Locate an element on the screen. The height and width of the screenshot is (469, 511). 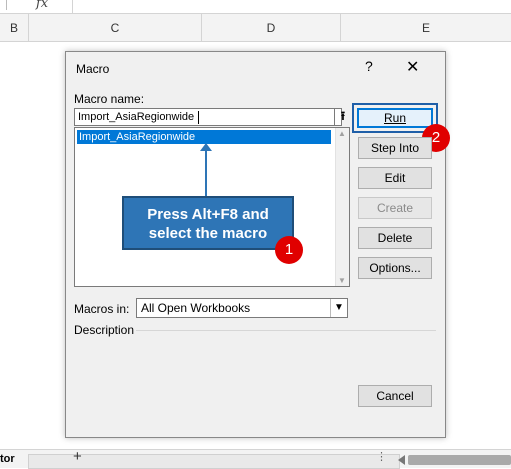
column-header-c: C is located at coordinates (115, 28).